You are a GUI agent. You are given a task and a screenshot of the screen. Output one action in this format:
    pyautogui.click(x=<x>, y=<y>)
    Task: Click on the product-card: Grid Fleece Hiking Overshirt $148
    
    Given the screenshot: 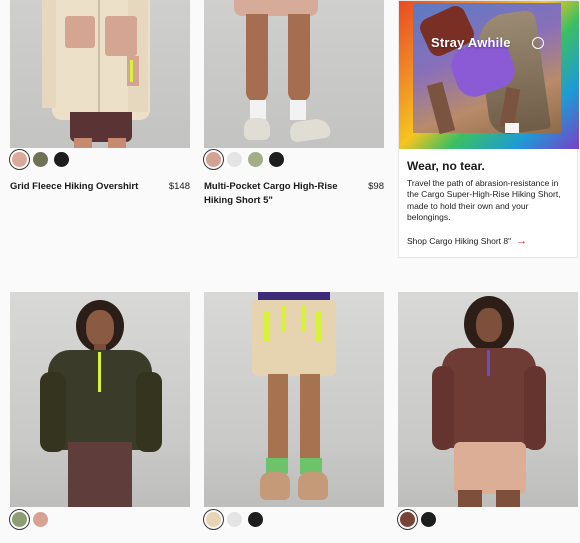 What is the action you would take?
    pyautogui.click(x=100, y=105)
    